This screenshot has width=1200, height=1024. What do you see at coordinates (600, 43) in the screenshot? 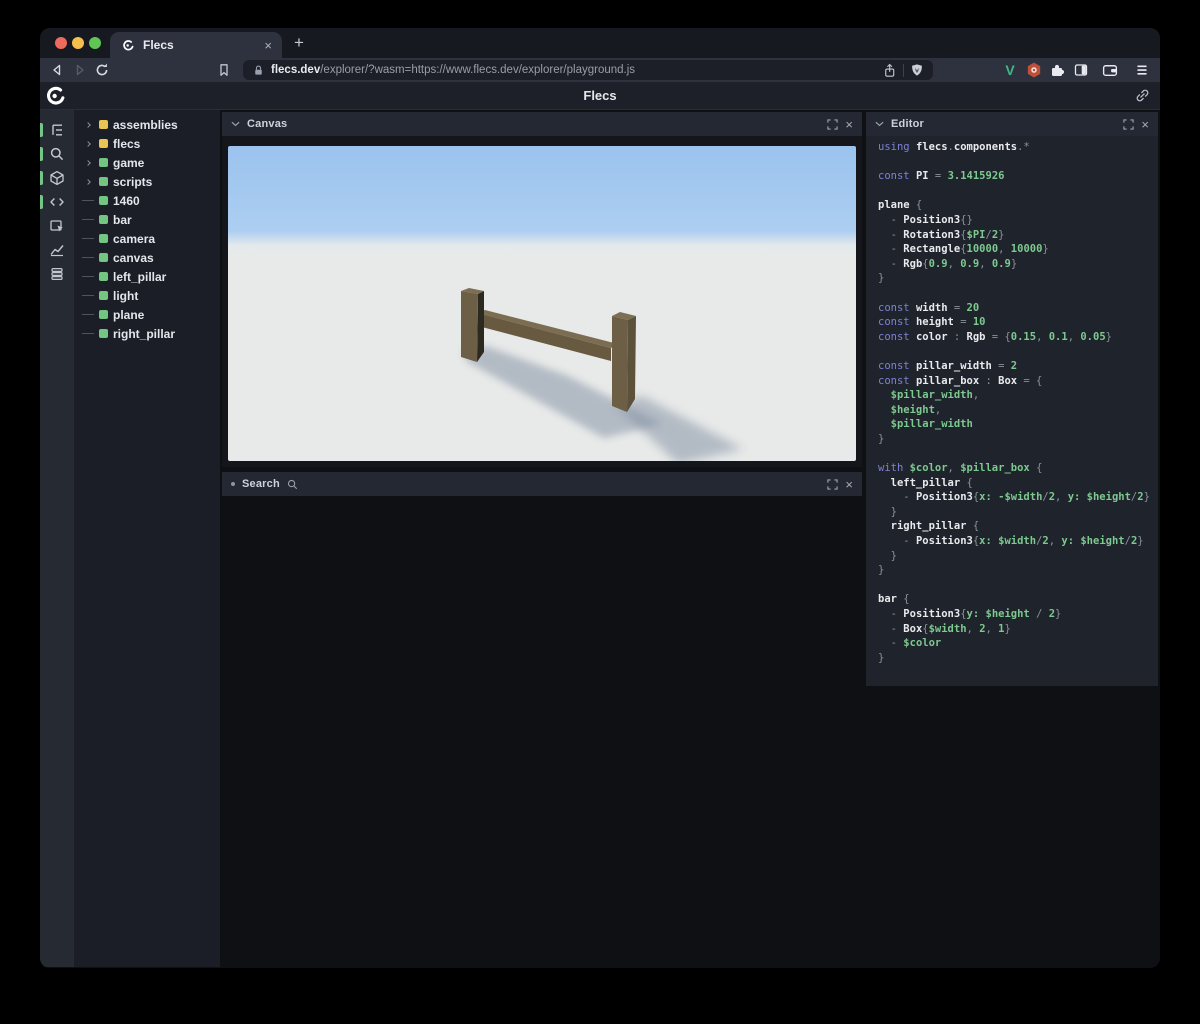
I see `browser-tab-bar: Flecs × +` at bounding box center [600, 43].